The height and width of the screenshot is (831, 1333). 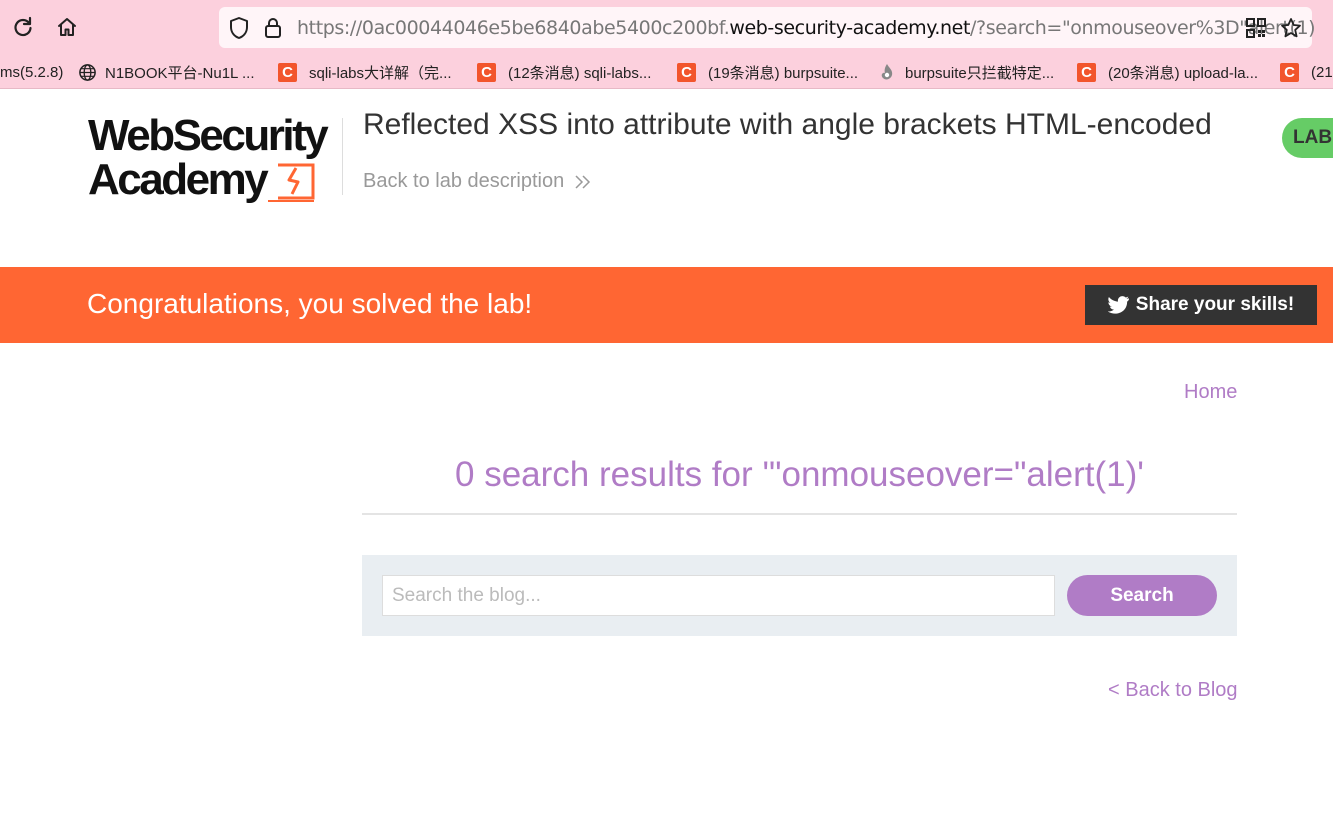 What do you see at coordinates (1118, 305) in the screenshot?
I see `twitter-icon` at bounding box center [1118, 305].